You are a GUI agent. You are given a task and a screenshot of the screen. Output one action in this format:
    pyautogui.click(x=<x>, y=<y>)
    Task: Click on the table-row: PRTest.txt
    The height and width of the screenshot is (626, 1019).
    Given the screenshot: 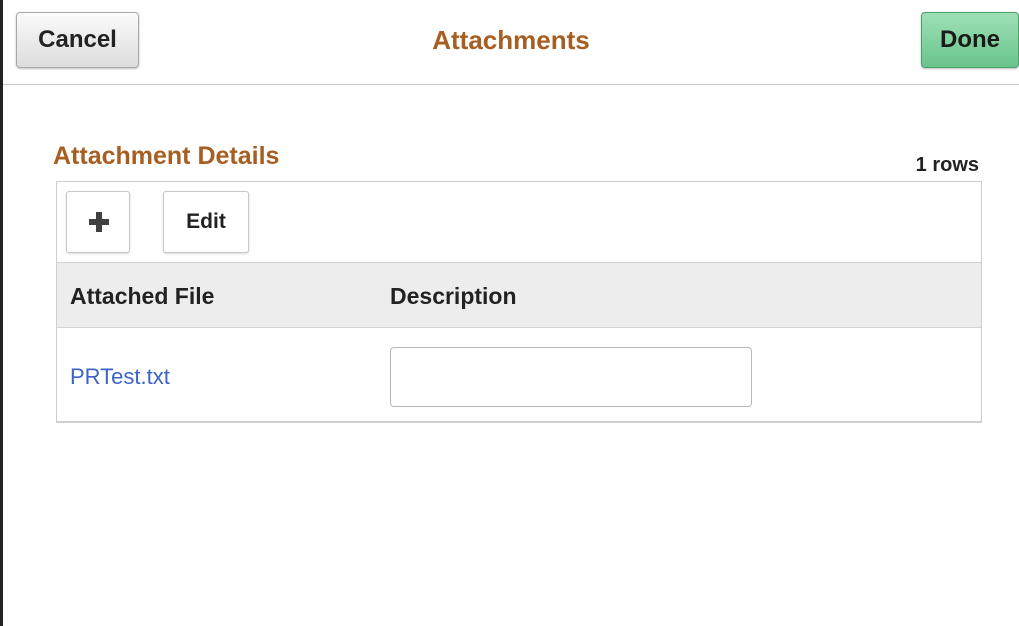 What is the action you would take?
    pyautogui.click(x=519, y=375)
    